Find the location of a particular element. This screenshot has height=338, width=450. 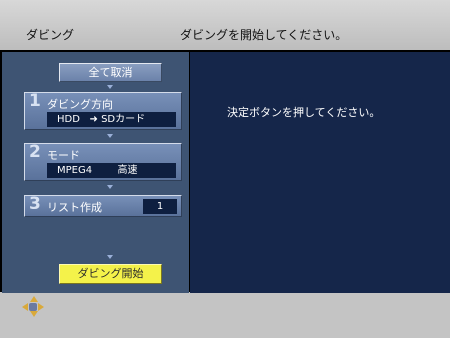

message-text: 決定ボタンを押してください。 is located at coordinates (304, 112).